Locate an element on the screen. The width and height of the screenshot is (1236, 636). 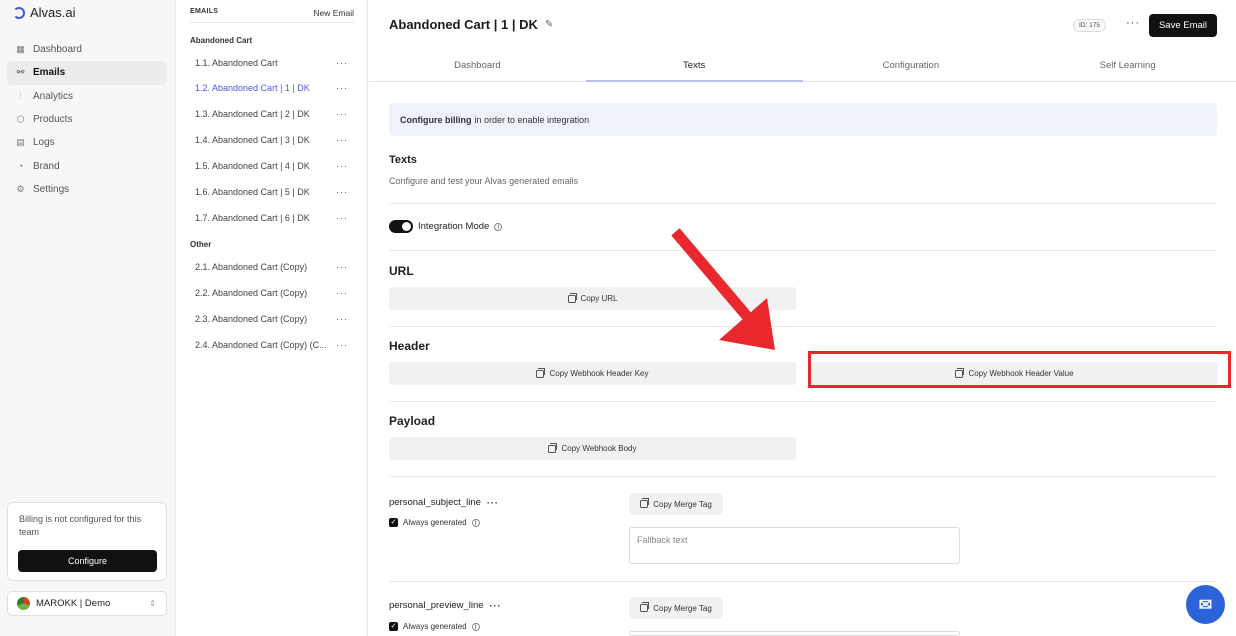
sidebar-item-settings: ⚙ Settings is located at coordinates (87, 189).